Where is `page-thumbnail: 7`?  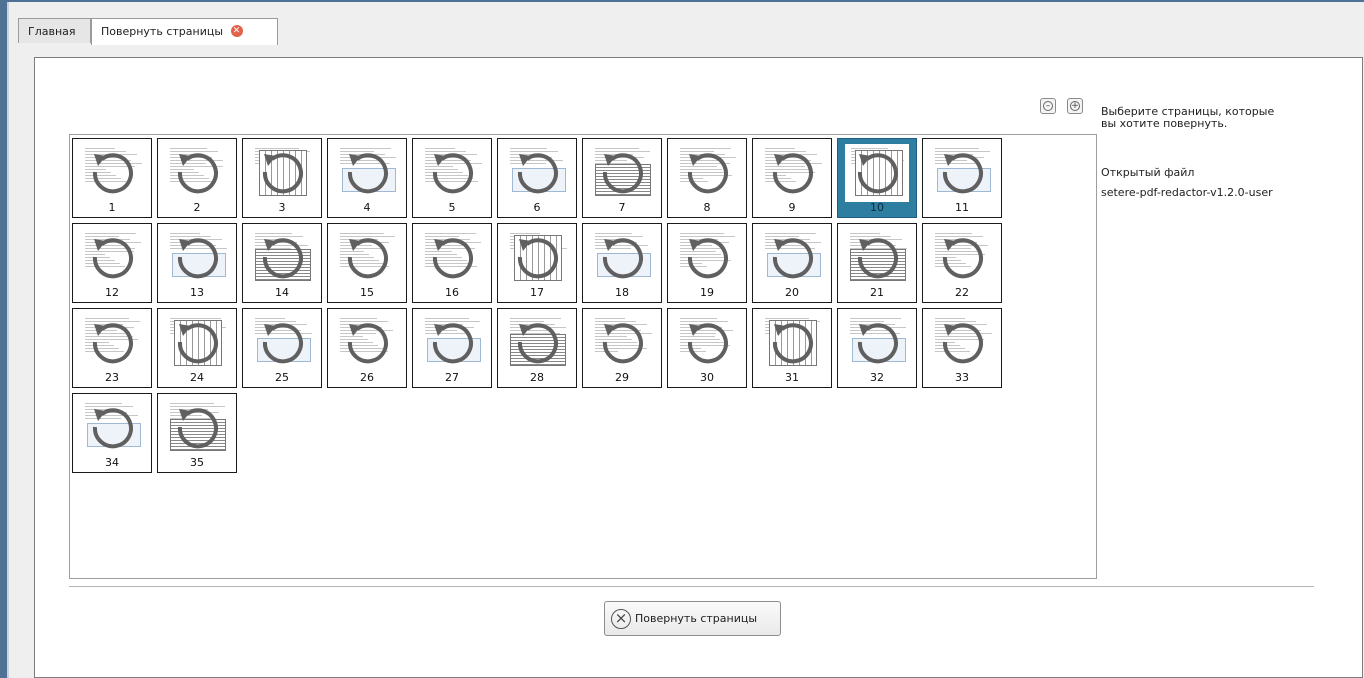 page-thumbnail: 7 is located at coordinates (622, 178).